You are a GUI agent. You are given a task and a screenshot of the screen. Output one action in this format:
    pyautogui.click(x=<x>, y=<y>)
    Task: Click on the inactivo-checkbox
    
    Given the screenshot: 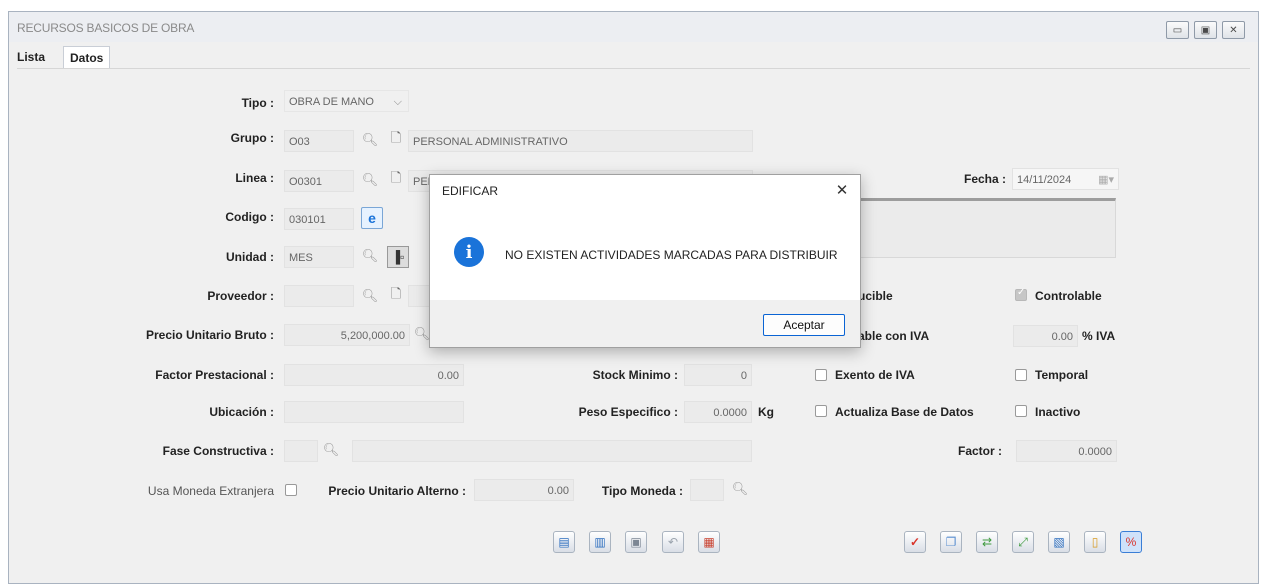 What is the action you would take?
    pyautogui.click(x=1021, y=411)
    